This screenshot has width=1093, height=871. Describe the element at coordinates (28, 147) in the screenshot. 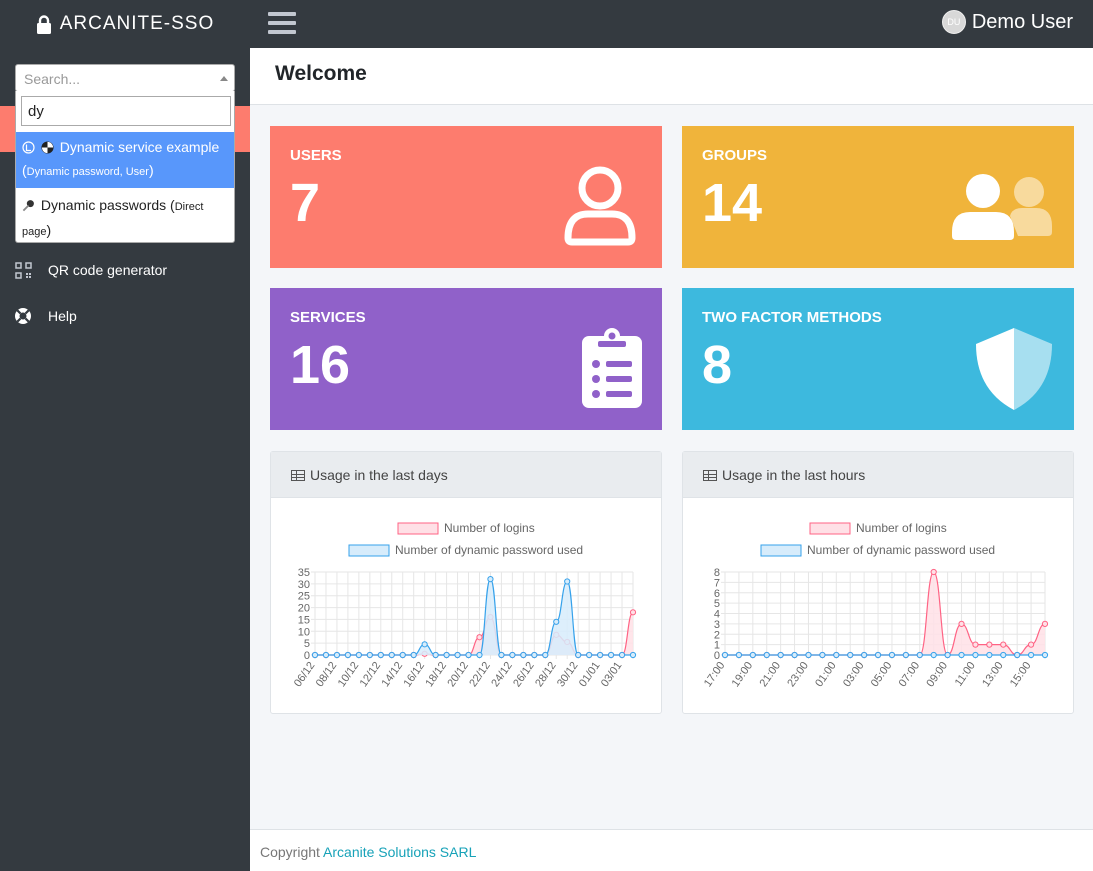

I see `link-circle-icon` at that location.